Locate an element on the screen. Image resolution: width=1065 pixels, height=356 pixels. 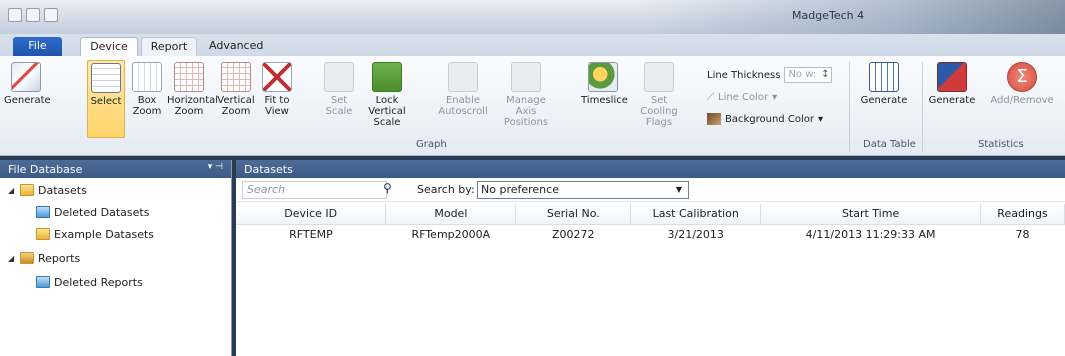
ribbon-tabs: File Device Report Advanced is located at coordinates (532, 45).